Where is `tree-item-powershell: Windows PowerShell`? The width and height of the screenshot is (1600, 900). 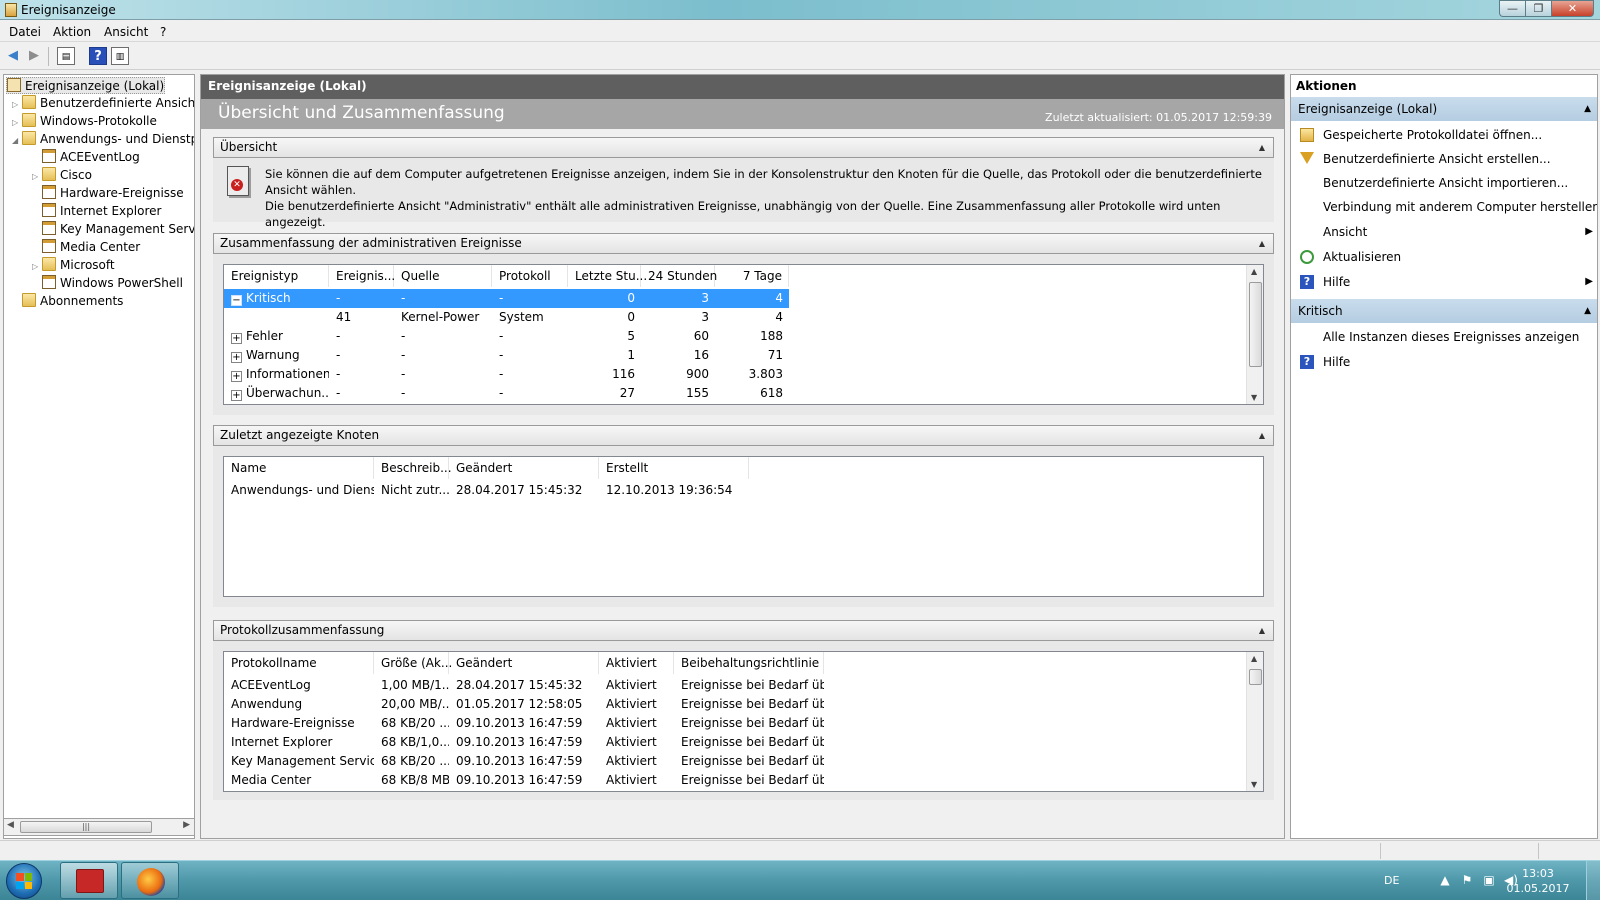
tree-item-powershell: Windows PowerShell is located at coordinates (107, 283).